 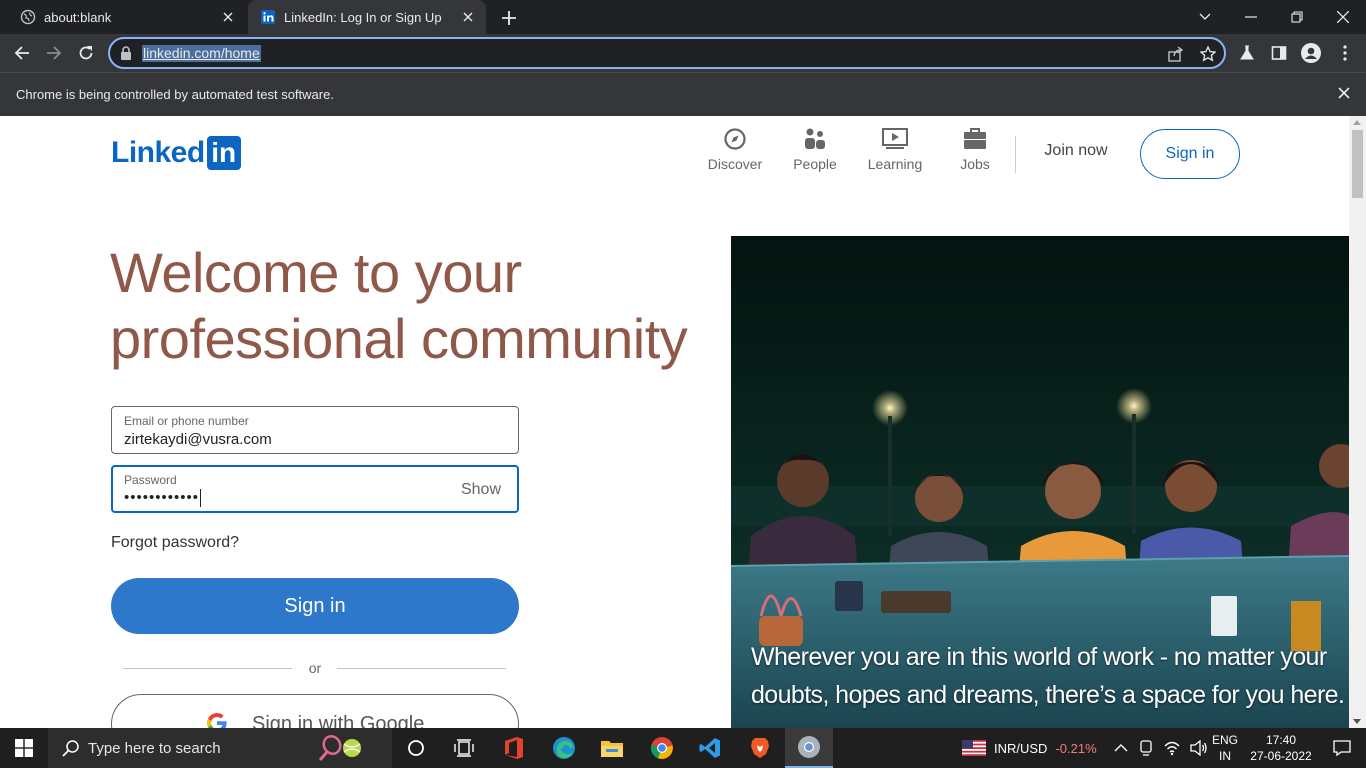 What do you see at coordinates (1076, 748) in the screenshot?
I see `currency-change: -0.21%` at bounding box center [1076, 748].